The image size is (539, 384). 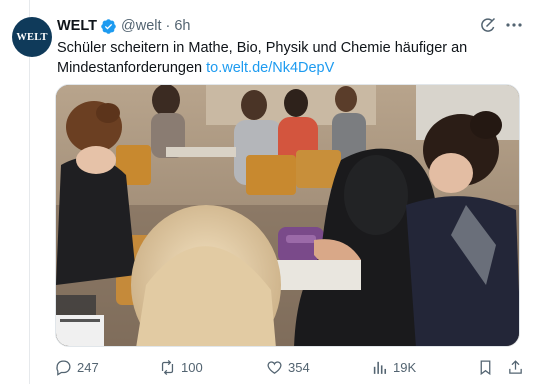 I want to click on reply-button: 247, so click(x=77, y=367).